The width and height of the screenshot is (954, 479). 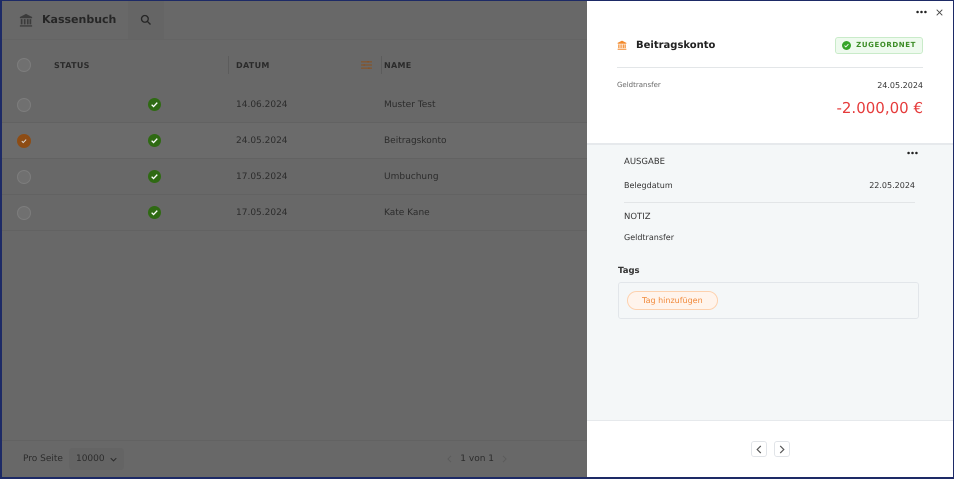 I want to click on table-cell-text: 24.05.2024, so click(x=262, y=141).